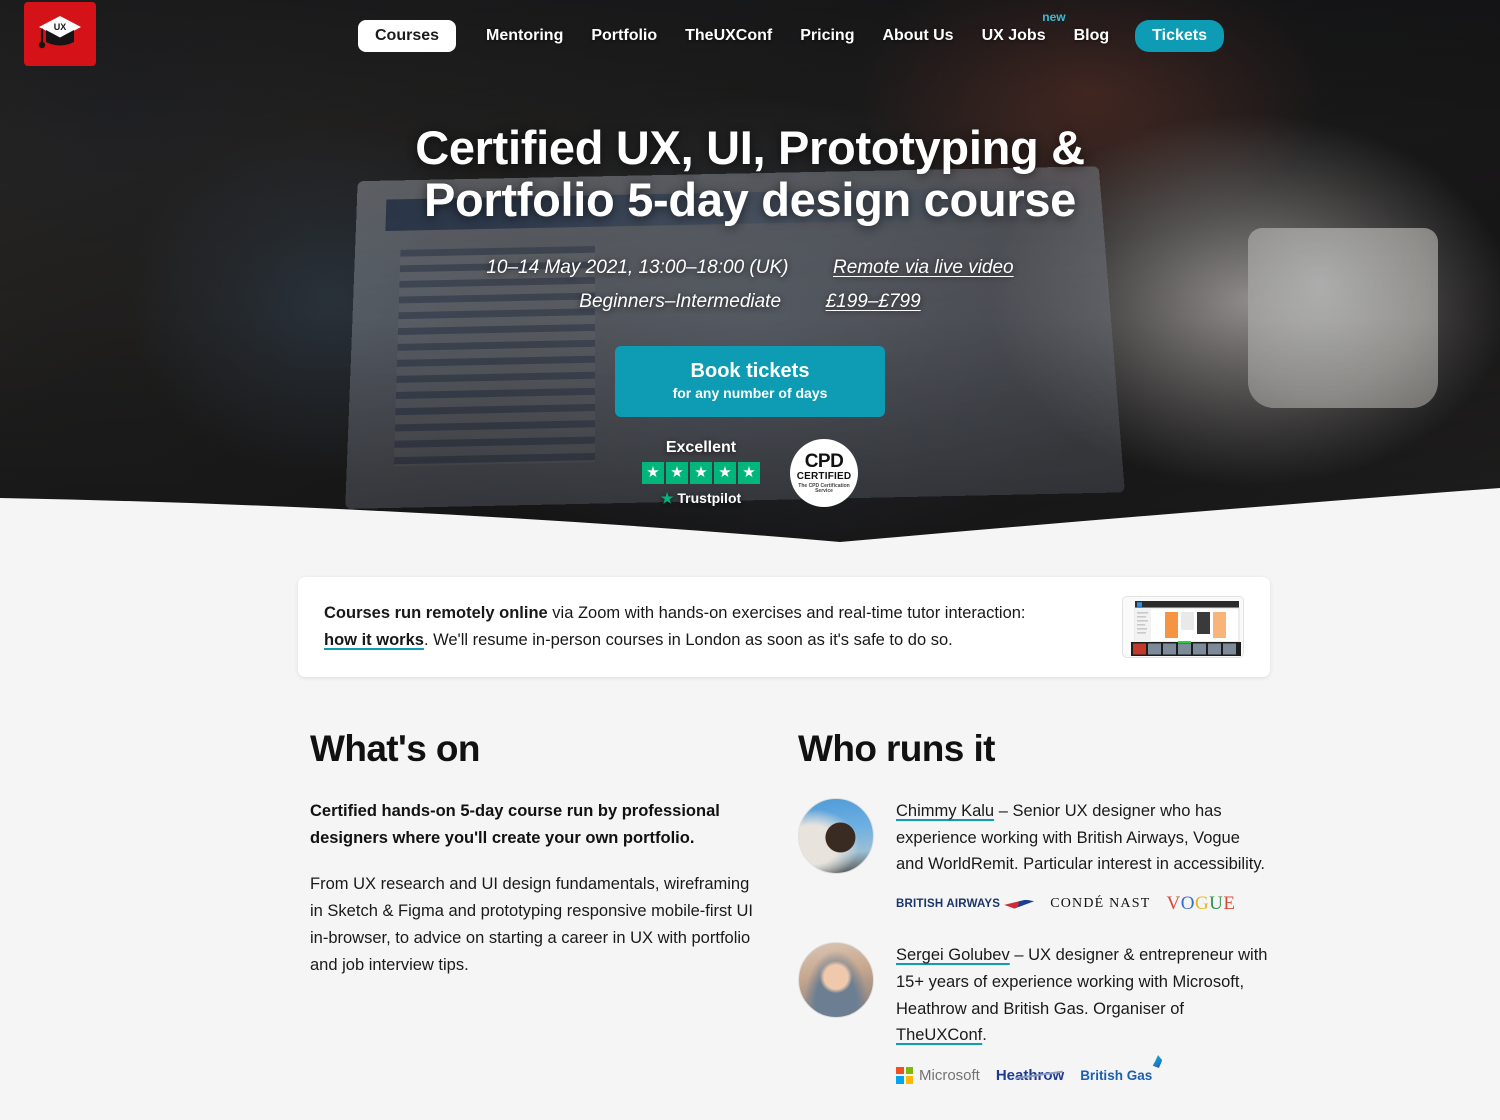  What do you see at coordinates (680, 301) in the screenshot?
I see `course-level: Beginners–Intermediate` at bounding box center [680, 301].